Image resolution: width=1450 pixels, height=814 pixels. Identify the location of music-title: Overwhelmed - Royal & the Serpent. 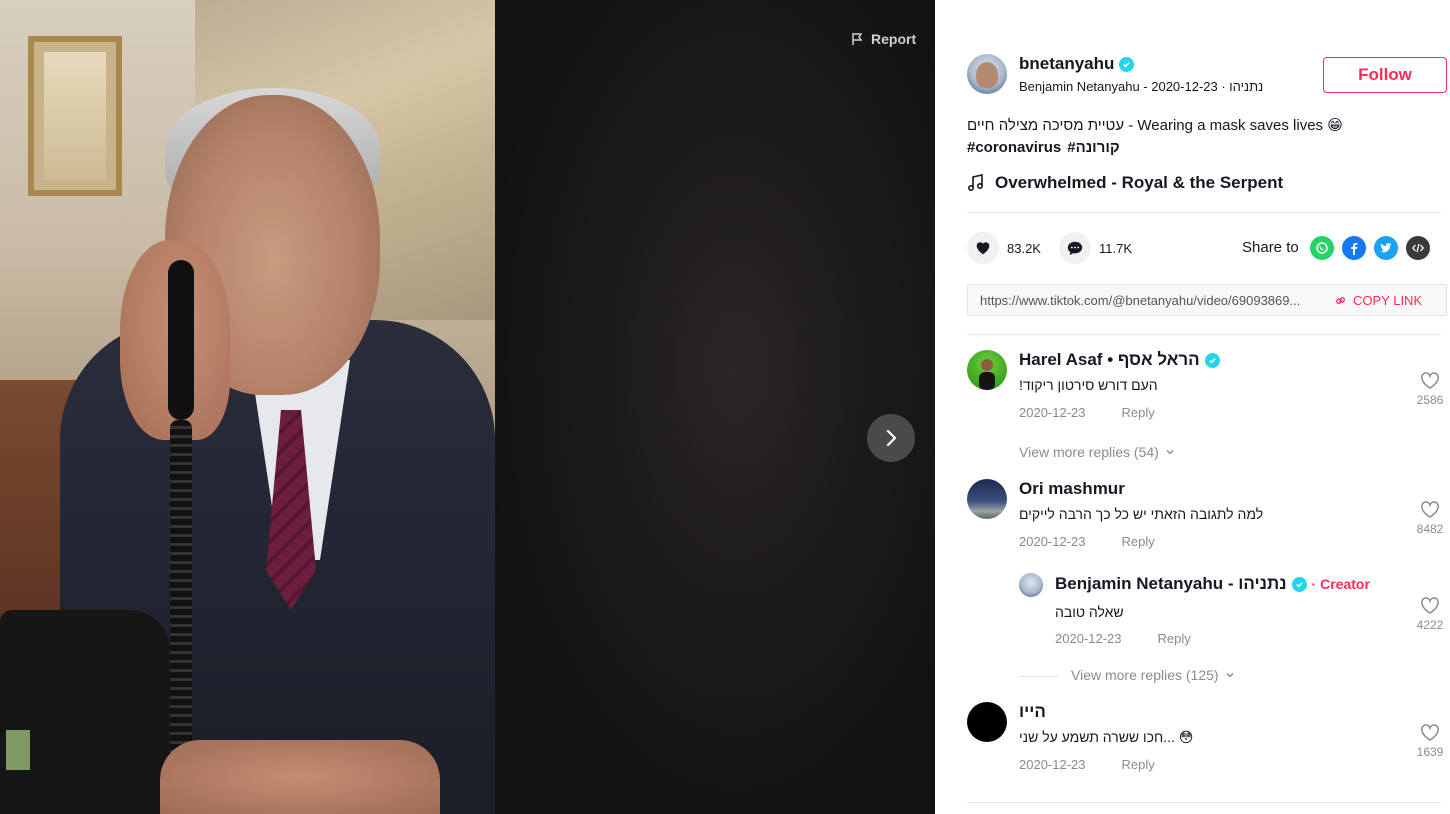
(1139, 182).